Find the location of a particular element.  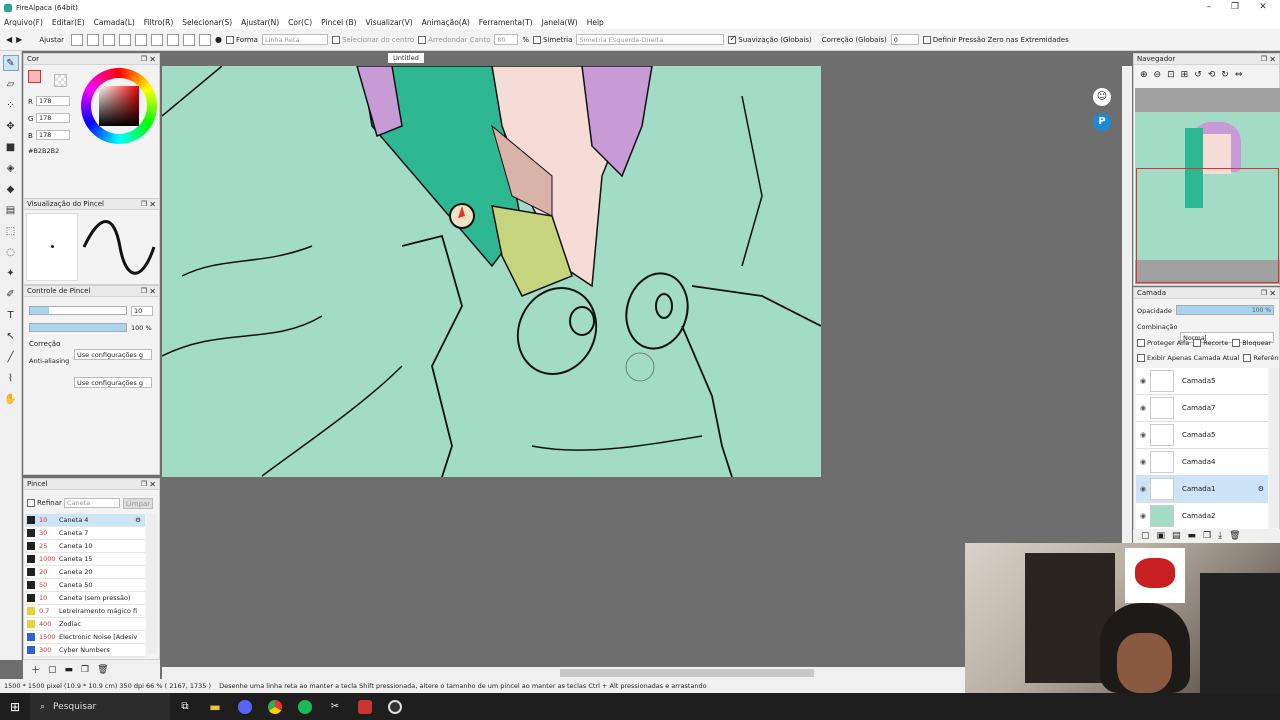

forma-select: Linha Reta is located at coordinates (294, 39).